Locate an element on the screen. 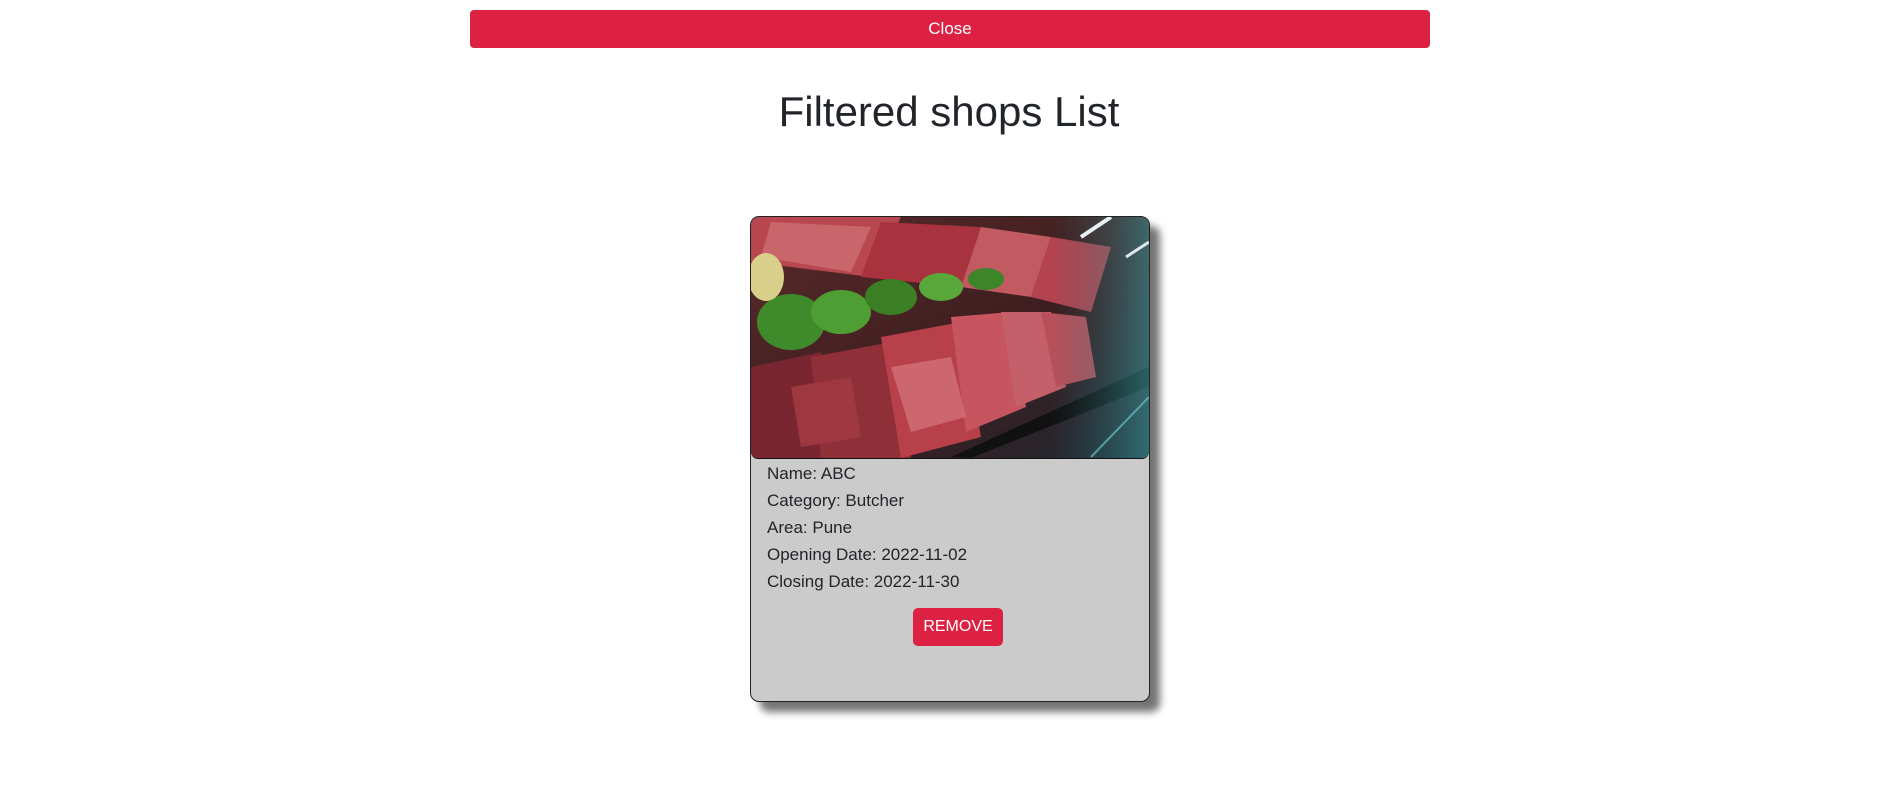  close-button: Close is located at coordinates (950, 29).